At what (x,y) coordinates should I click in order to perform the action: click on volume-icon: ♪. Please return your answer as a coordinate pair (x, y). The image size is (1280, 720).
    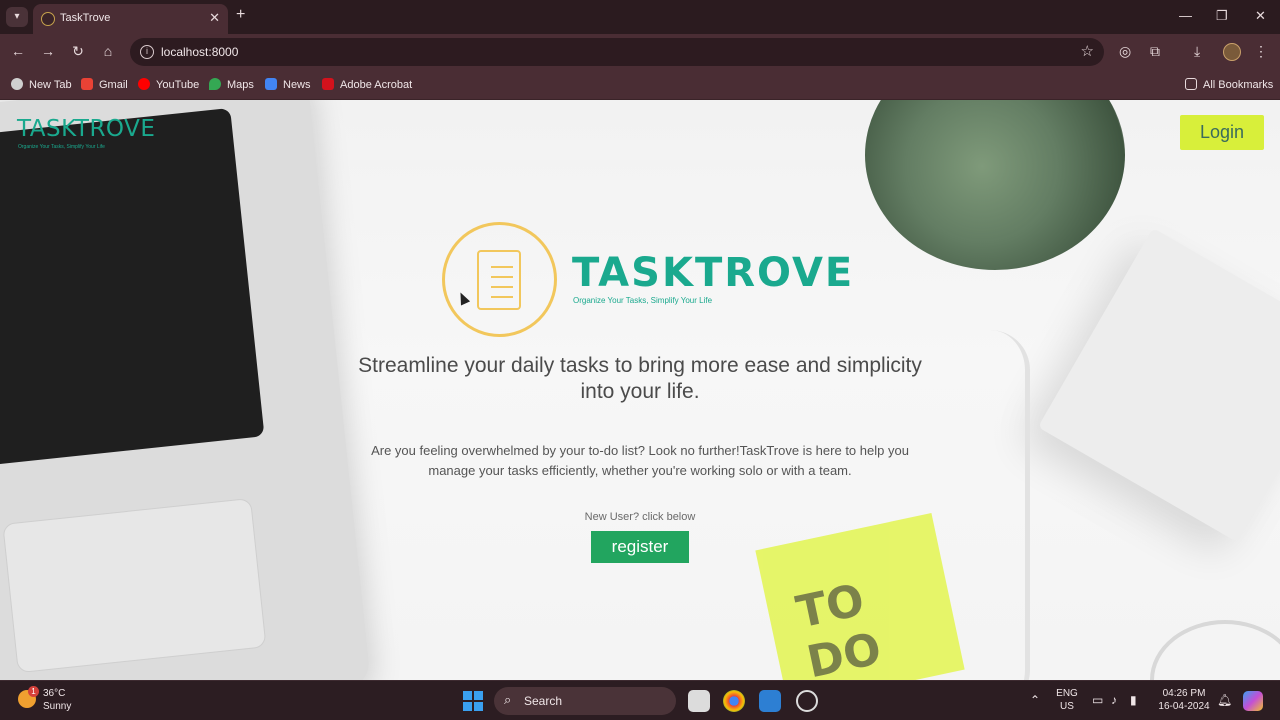
    Looking at the image, I should click on (1114, 700).